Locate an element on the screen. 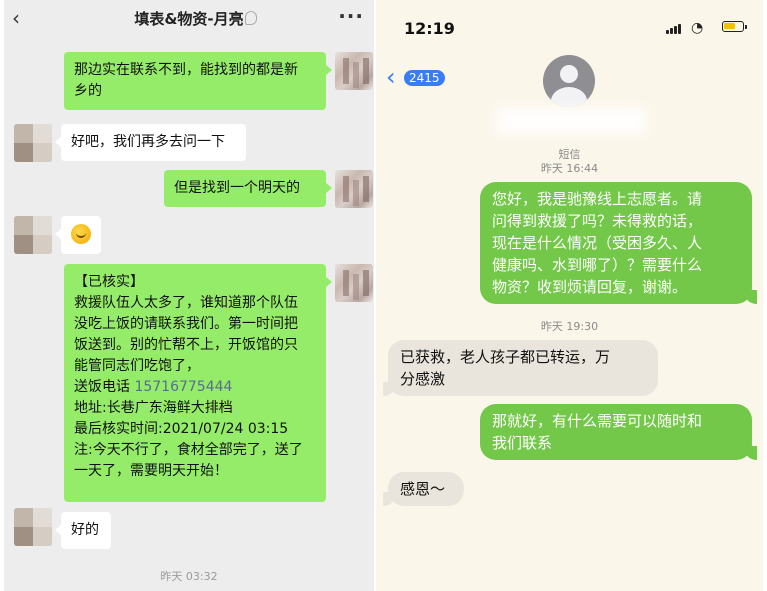 Image resolution: width=767 pixels, height=591 pixels. battery-icon is located at coordinates (734, 26).